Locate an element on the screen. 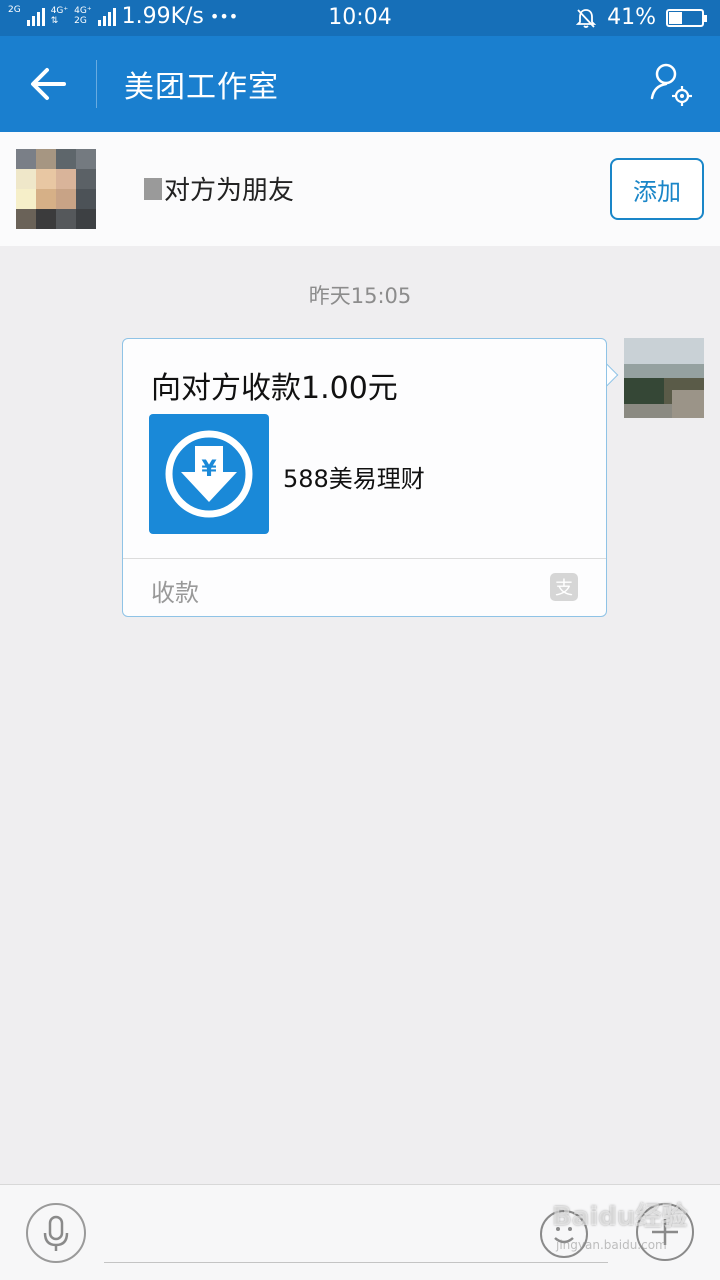 This screenshot has width=720, height=1280. page-title: 美团工作室 is located at coordinates (201, 87).